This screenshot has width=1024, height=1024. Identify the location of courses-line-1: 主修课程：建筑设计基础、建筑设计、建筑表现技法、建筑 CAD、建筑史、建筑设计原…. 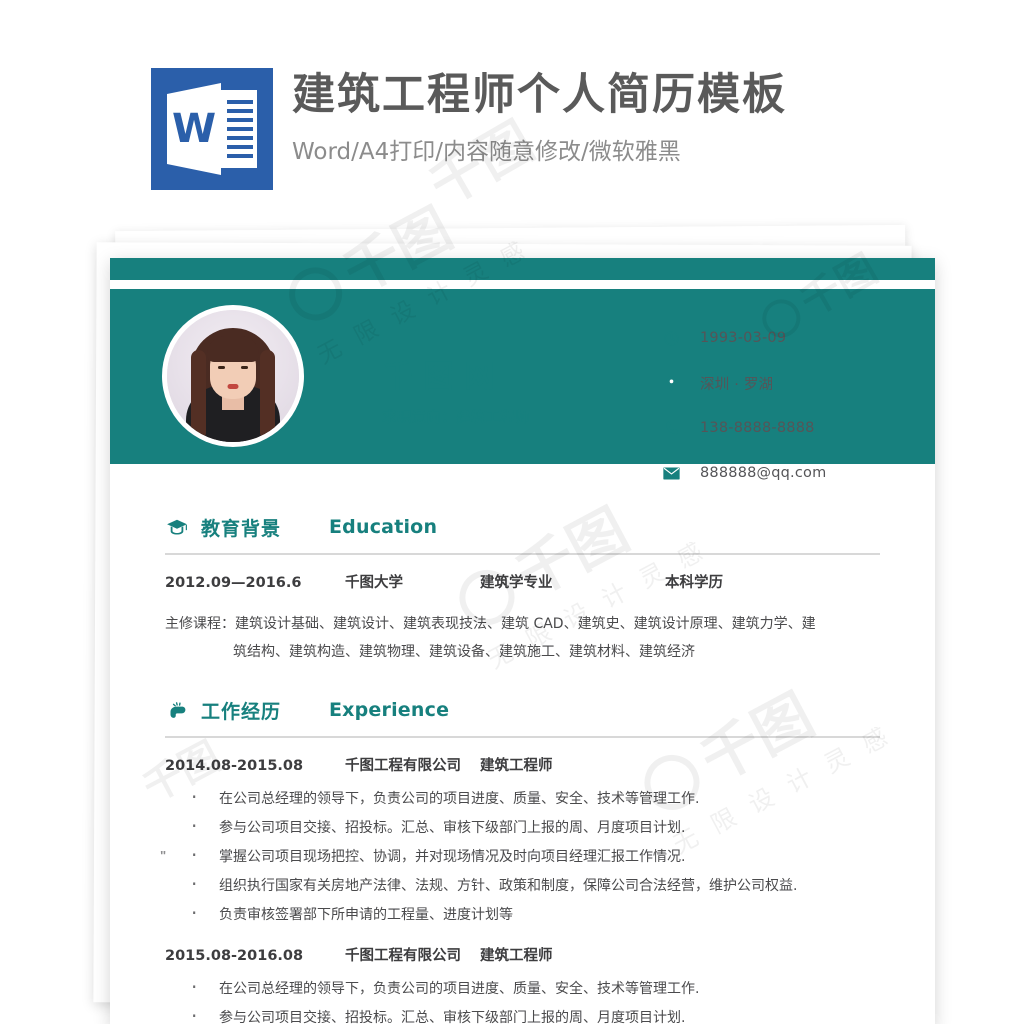
(490, 624).